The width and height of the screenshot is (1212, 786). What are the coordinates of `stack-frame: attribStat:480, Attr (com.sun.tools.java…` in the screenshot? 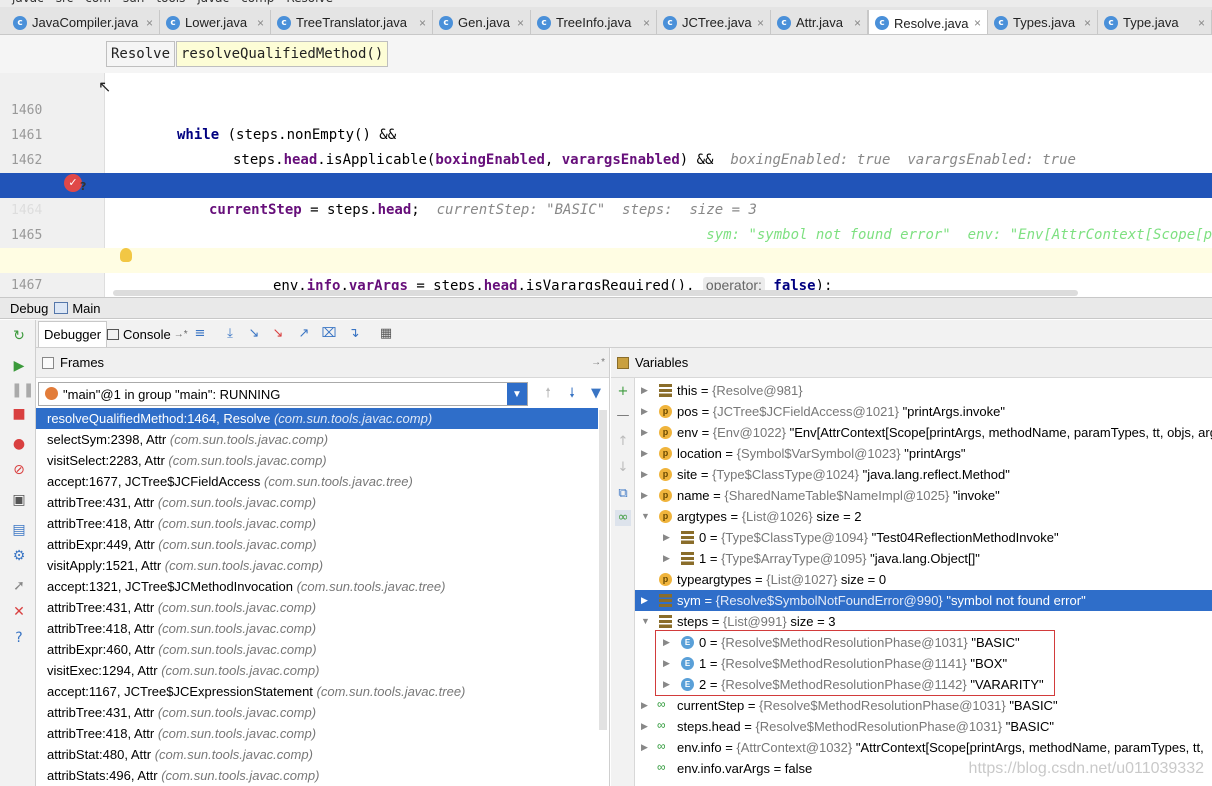 It's located at (317, 754).